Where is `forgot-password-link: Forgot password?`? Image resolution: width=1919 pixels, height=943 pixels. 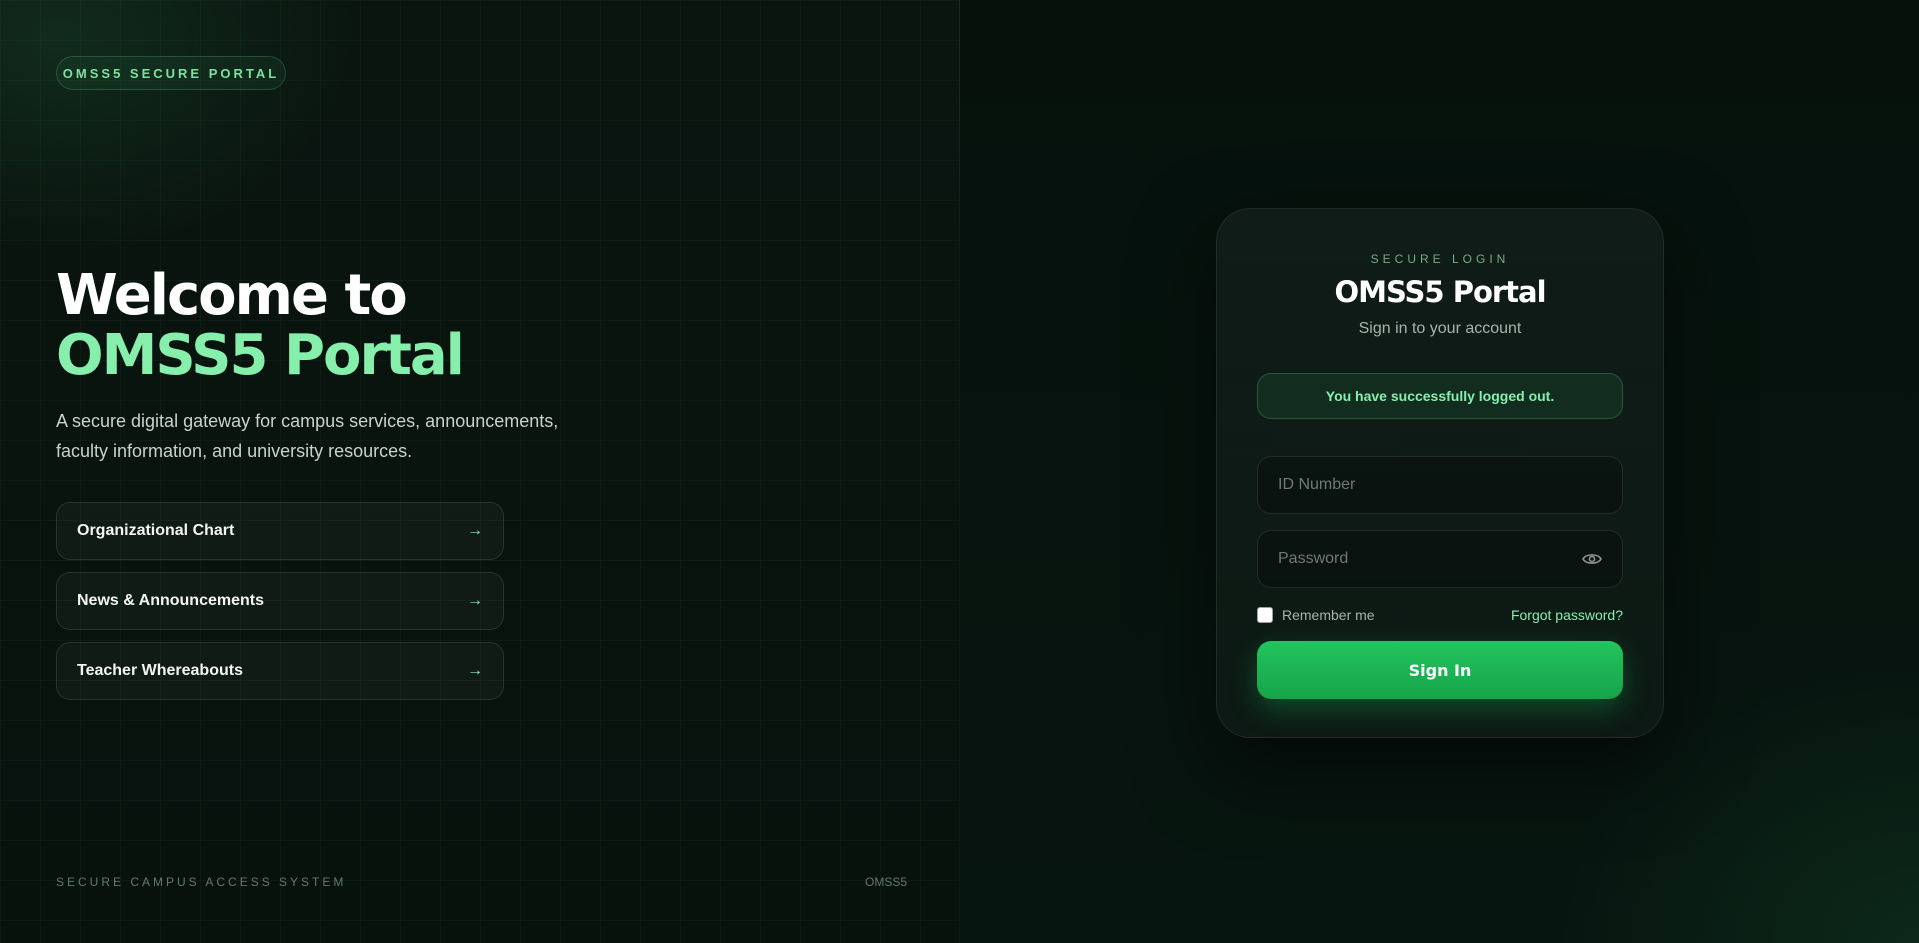
forgot-password-link: Forgot password? is located at coordinates (1567, 615).